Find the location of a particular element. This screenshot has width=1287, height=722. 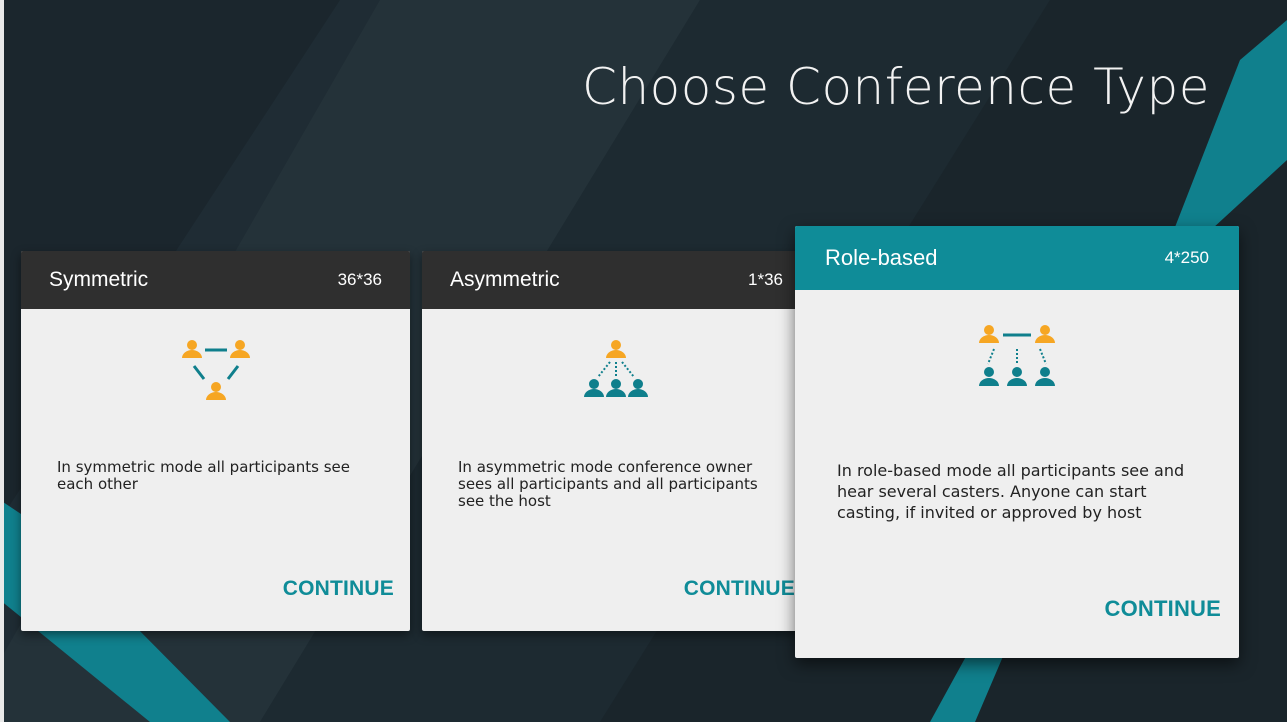

card-header: Symmetric 36*36 is located at coordinates (215, 280).